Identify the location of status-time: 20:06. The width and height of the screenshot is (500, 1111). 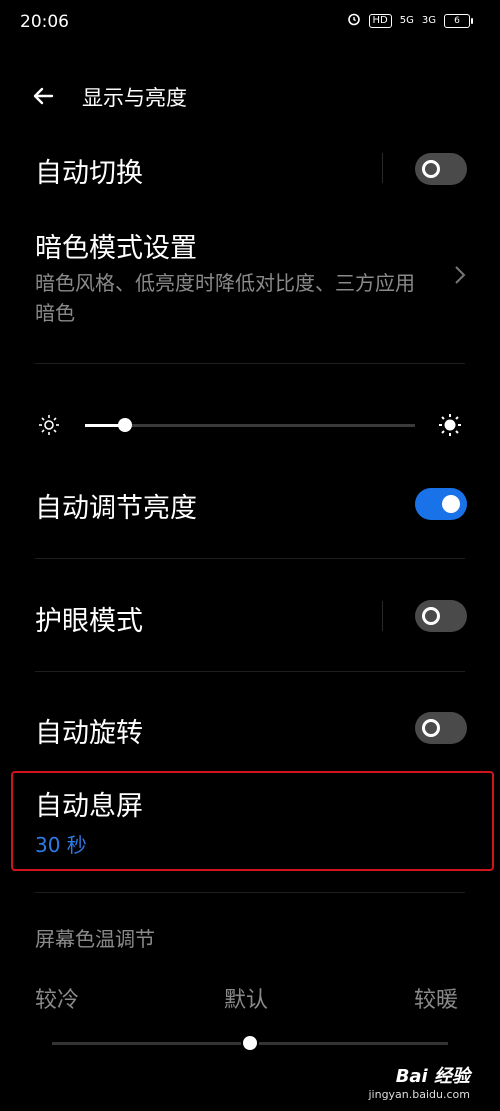
(44, 22).